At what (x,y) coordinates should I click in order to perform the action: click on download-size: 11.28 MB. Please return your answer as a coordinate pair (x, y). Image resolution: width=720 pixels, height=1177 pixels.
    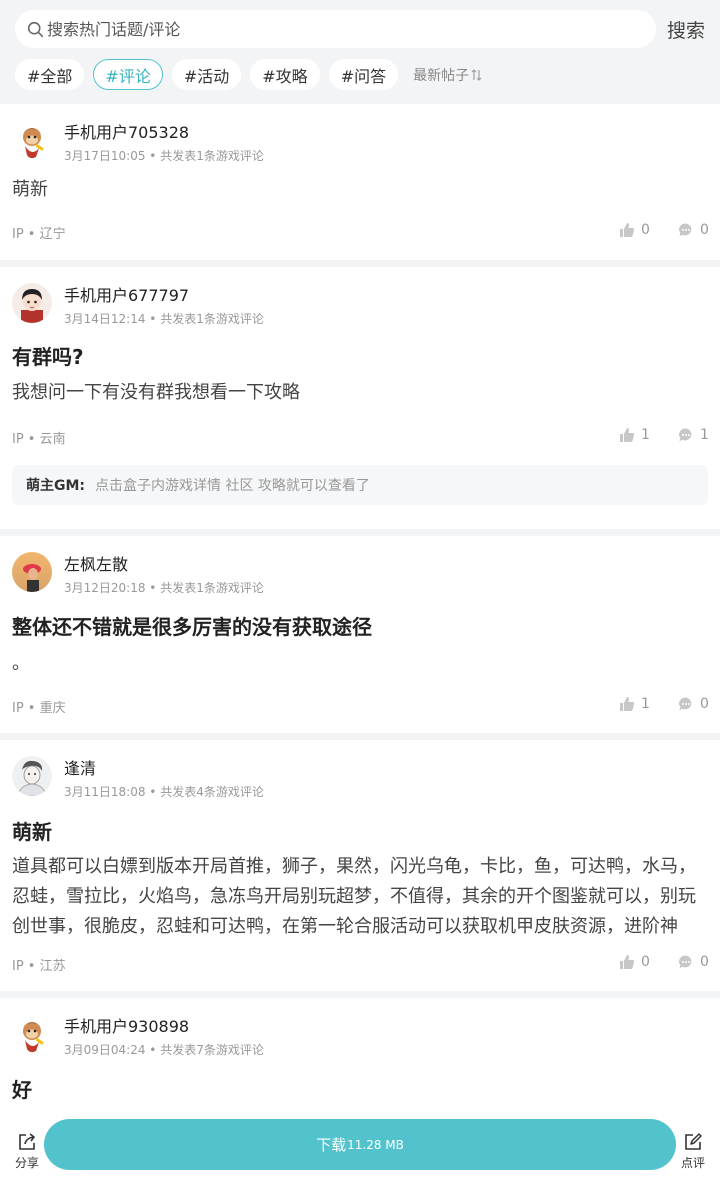
    Looking at the image, I should click on (375, 1144).